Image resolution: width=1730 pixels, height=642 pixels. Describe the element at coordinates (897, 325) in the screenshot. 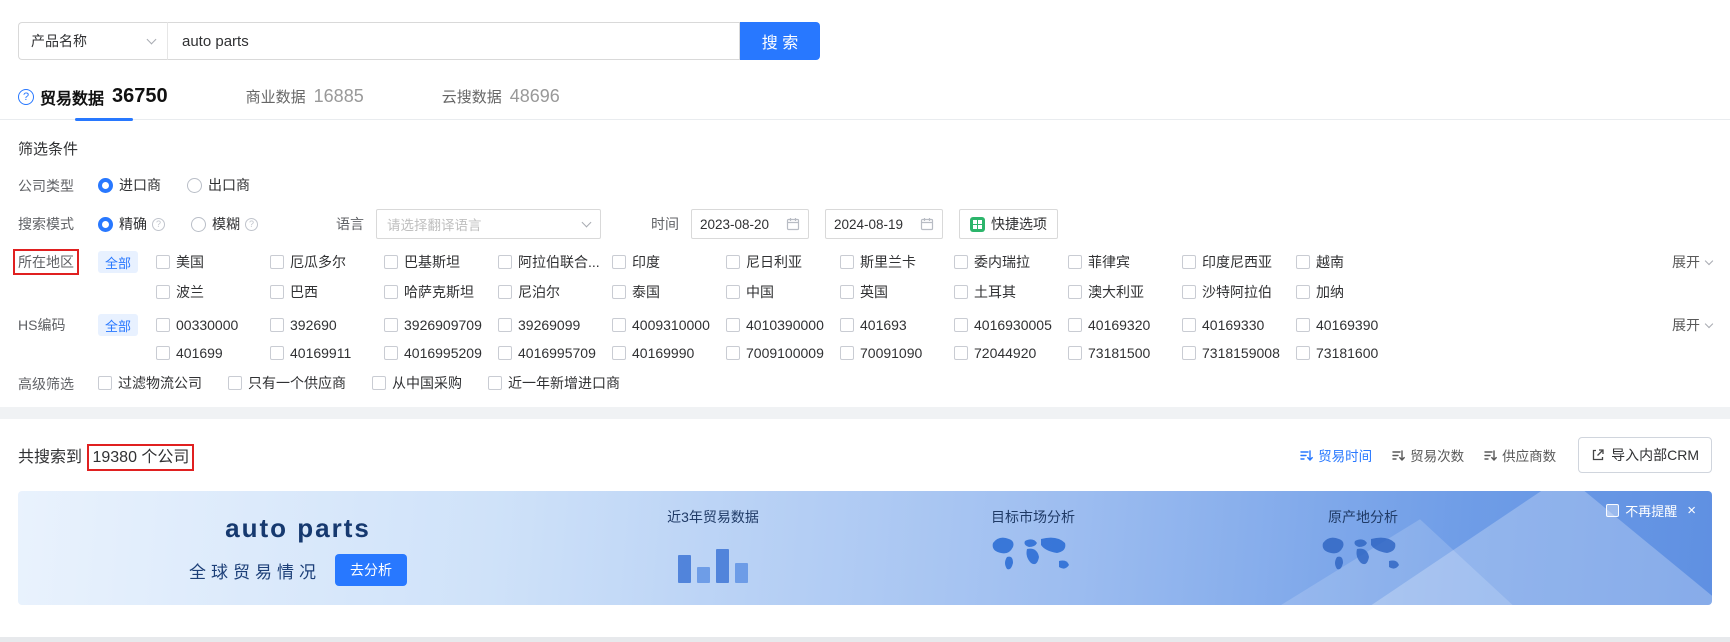

I see `hs-code-checkbox: 401693` at that location.